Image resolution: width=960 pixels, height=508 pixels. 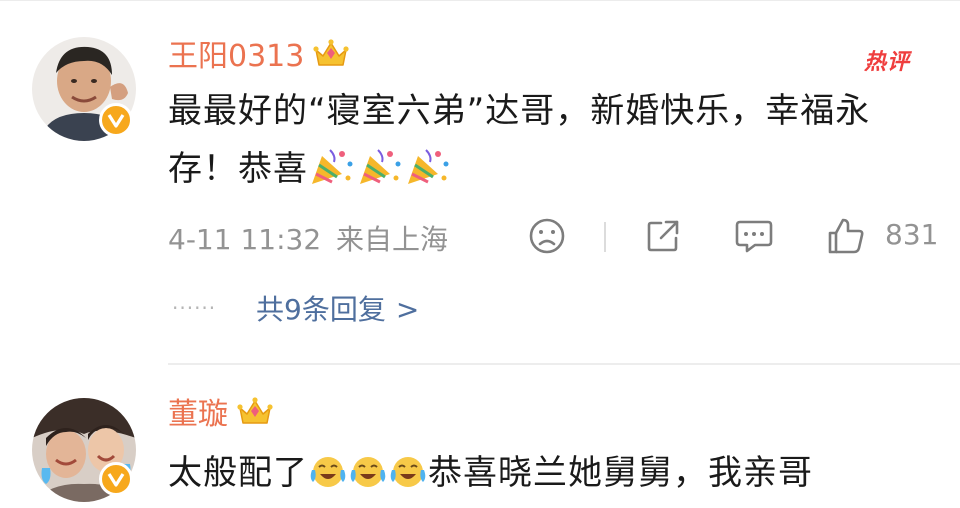 I want to click on username: 王阳0313, so click(x=259, y=58).